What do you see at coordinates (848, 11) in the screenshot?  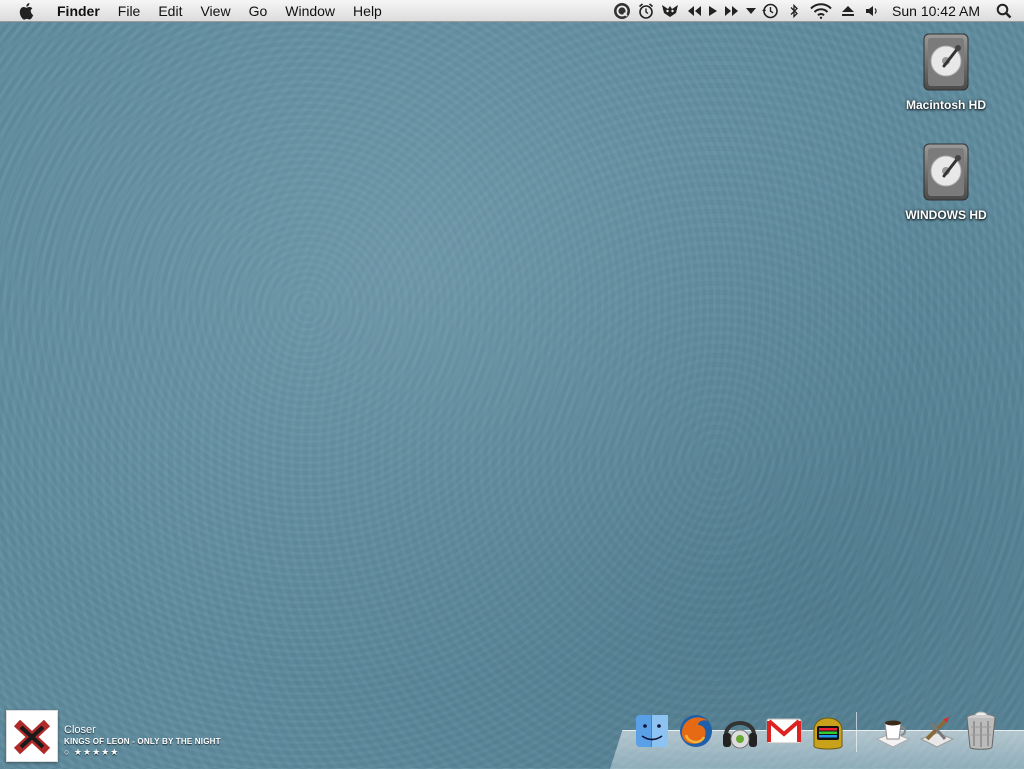 I see `eject-icon` at bounding box center [848, 11].